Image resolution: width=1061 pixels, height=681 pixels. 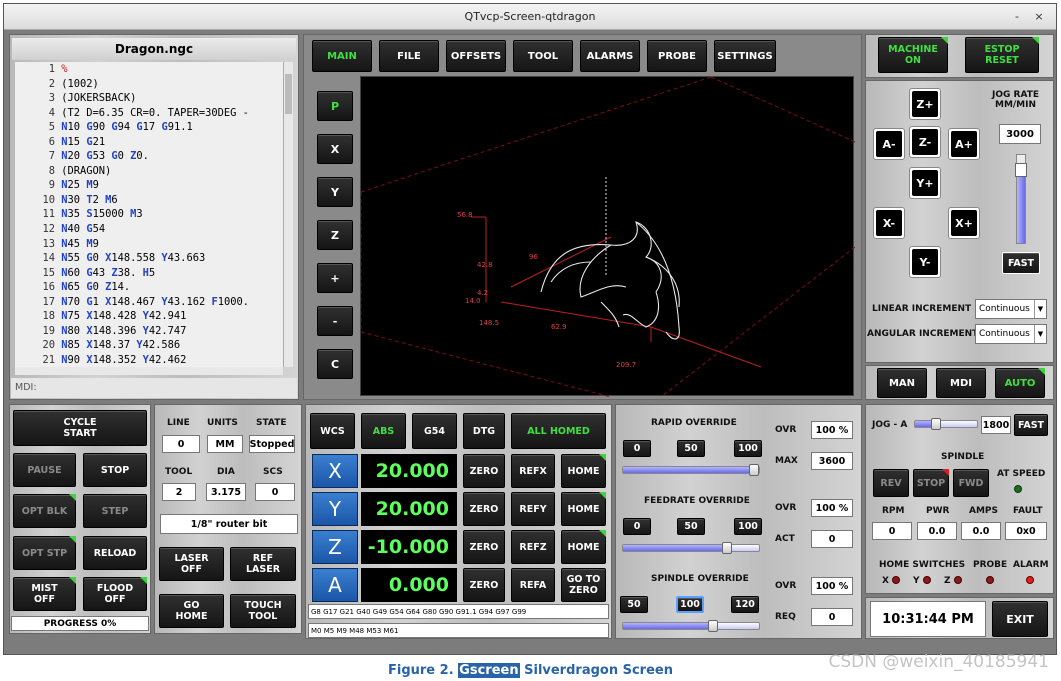 What do you see at coordinates (677, 56) in the screenshot?
I see `tab-probe: PROBE` at bounding box center [677, 56].